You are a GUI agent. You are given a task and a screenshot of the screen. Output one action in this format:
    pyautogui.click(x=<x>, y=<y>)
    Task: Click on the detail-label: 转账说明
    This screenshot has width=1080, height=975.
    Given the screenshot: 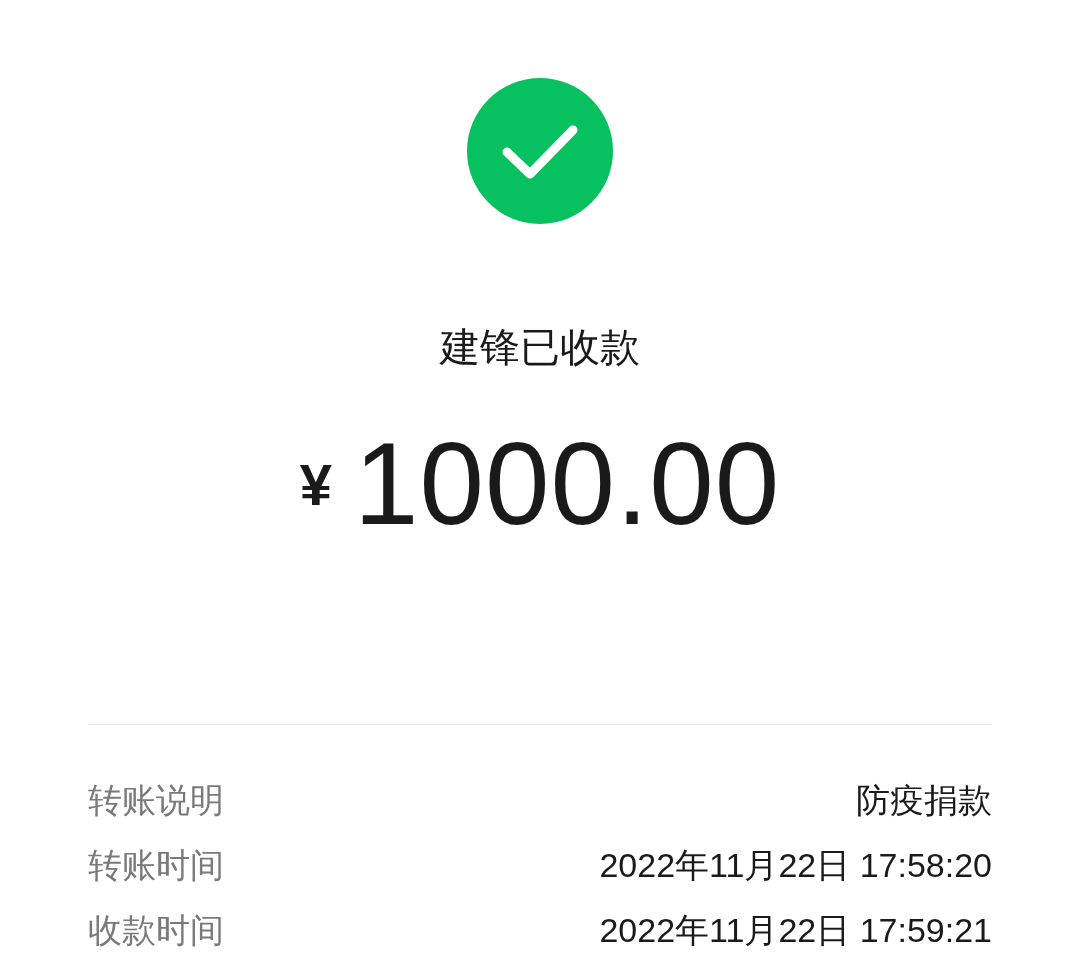 What is the action you would take?
    pyautogui.click(x=156, y=800)
    